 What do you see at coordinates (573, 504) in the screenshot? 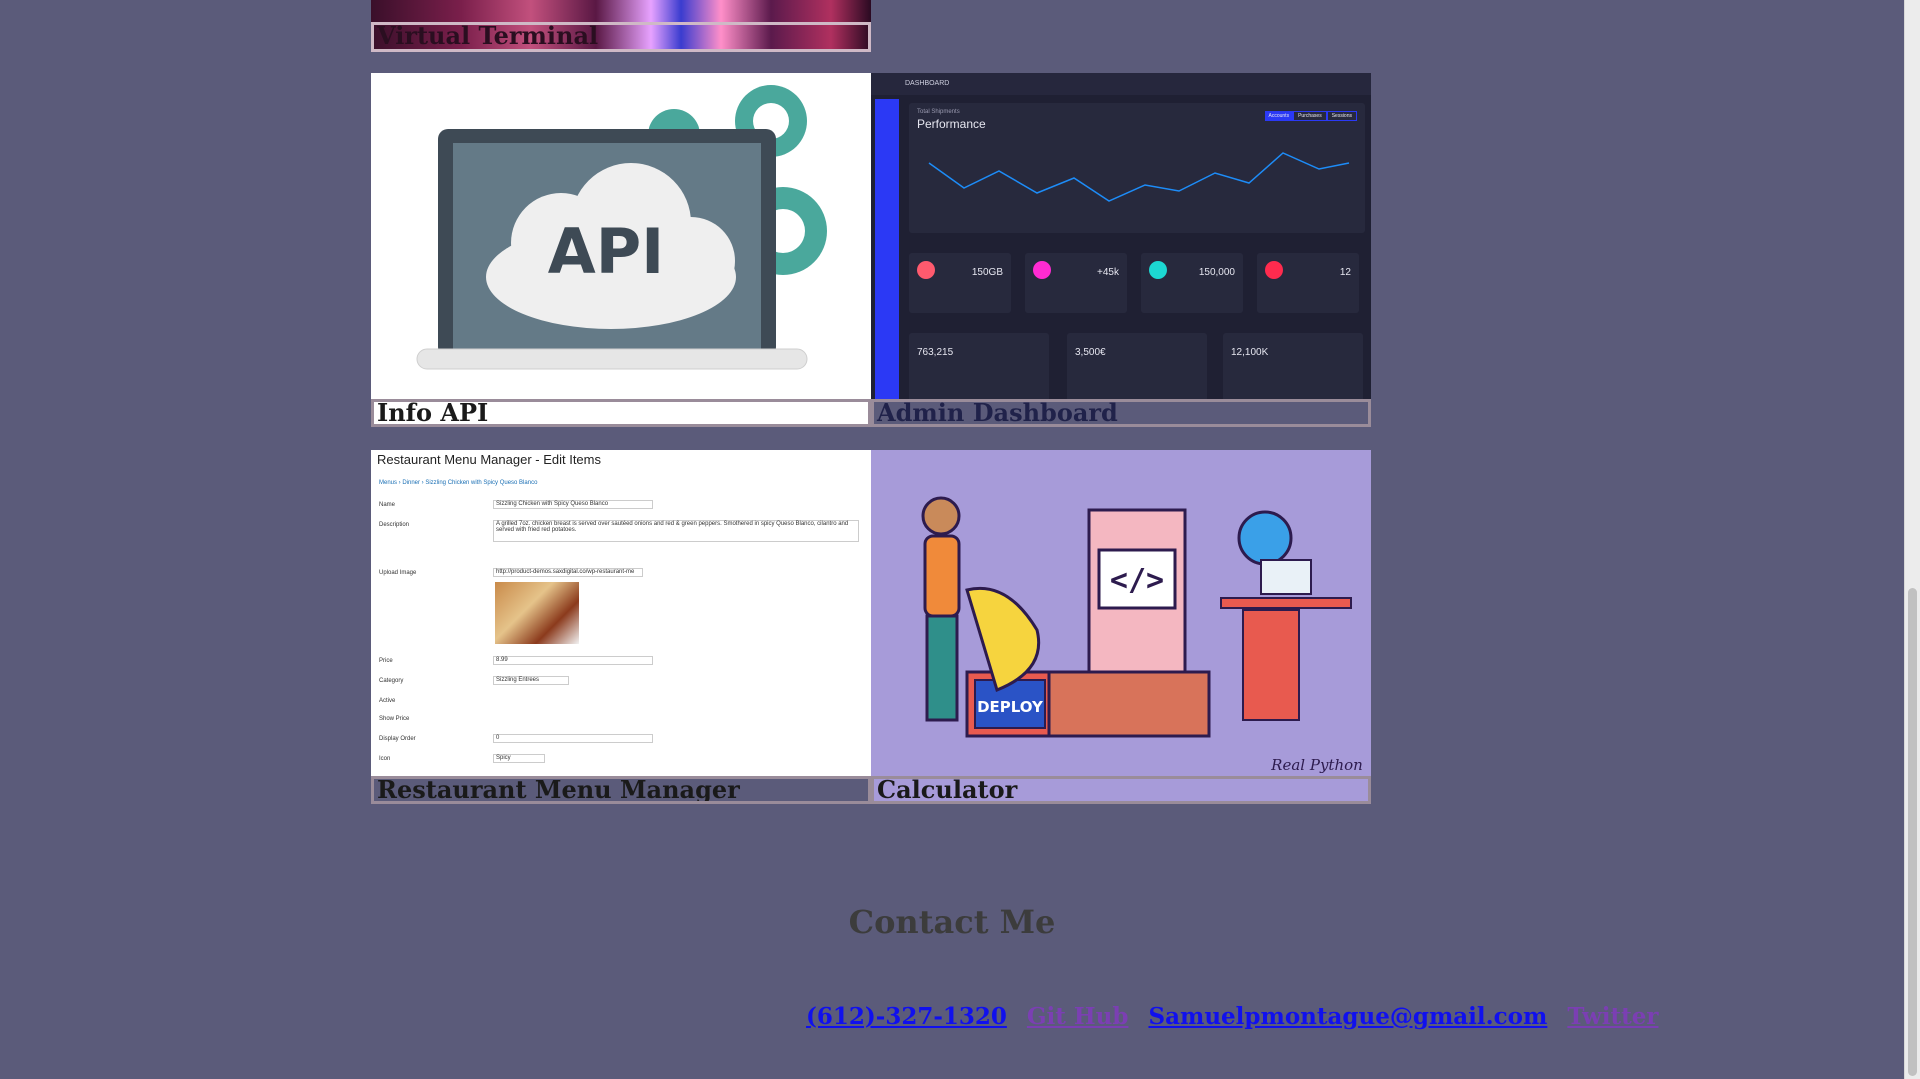
I see `rm-input: Sizzling Chicken with Spicy Queso Blanco` at bounding box center [573, 504].